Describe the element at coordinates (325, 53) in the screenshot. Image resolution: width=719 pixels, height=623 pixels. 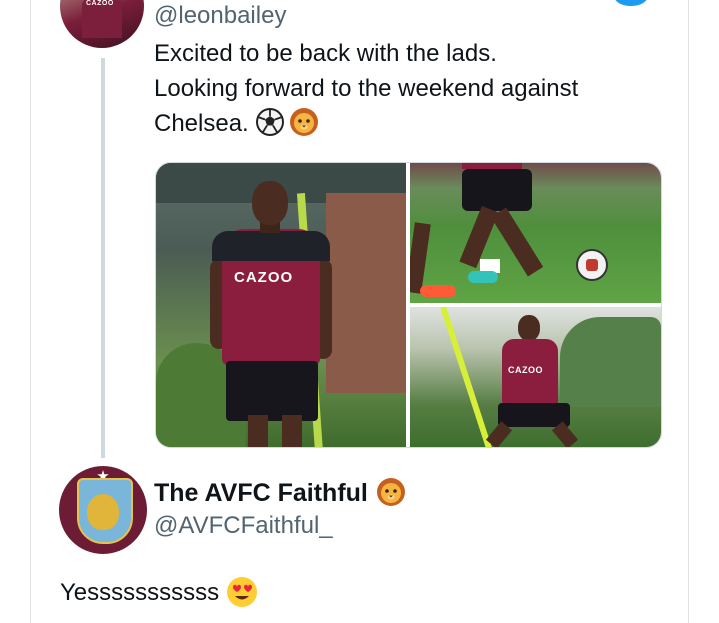
I see `tweet-text-line: Excited to be back with the lads.` at that location.